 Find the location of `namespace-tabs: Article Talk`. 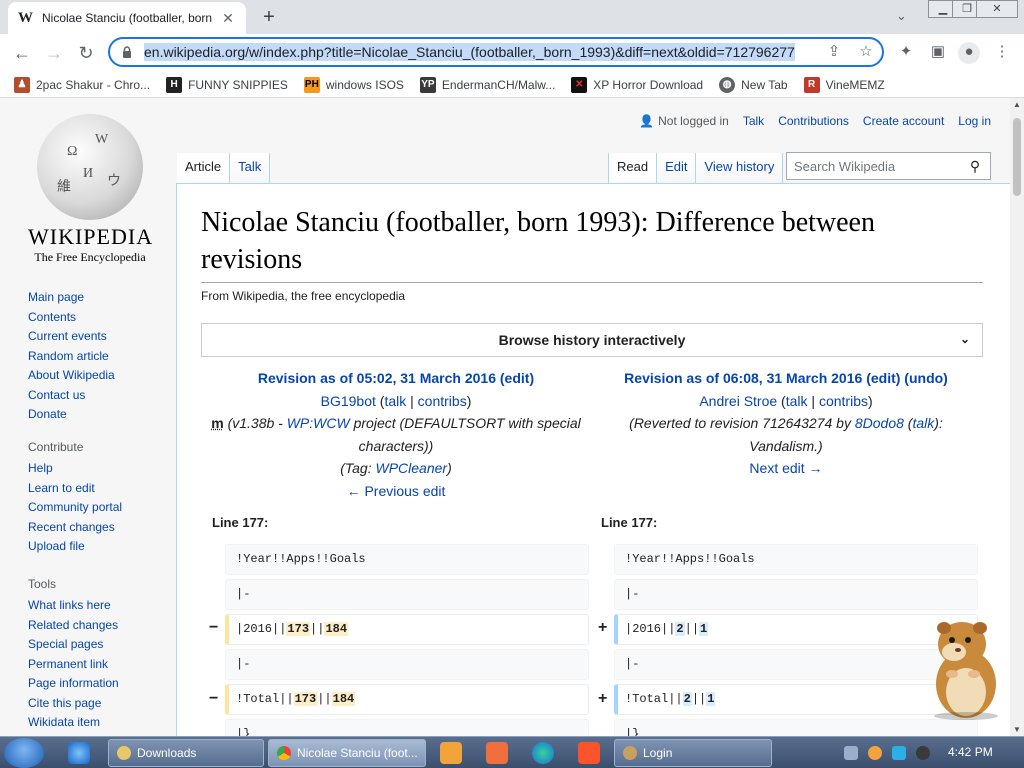

namespace-tabs: Article Talk is located at coordinates (224, 168).